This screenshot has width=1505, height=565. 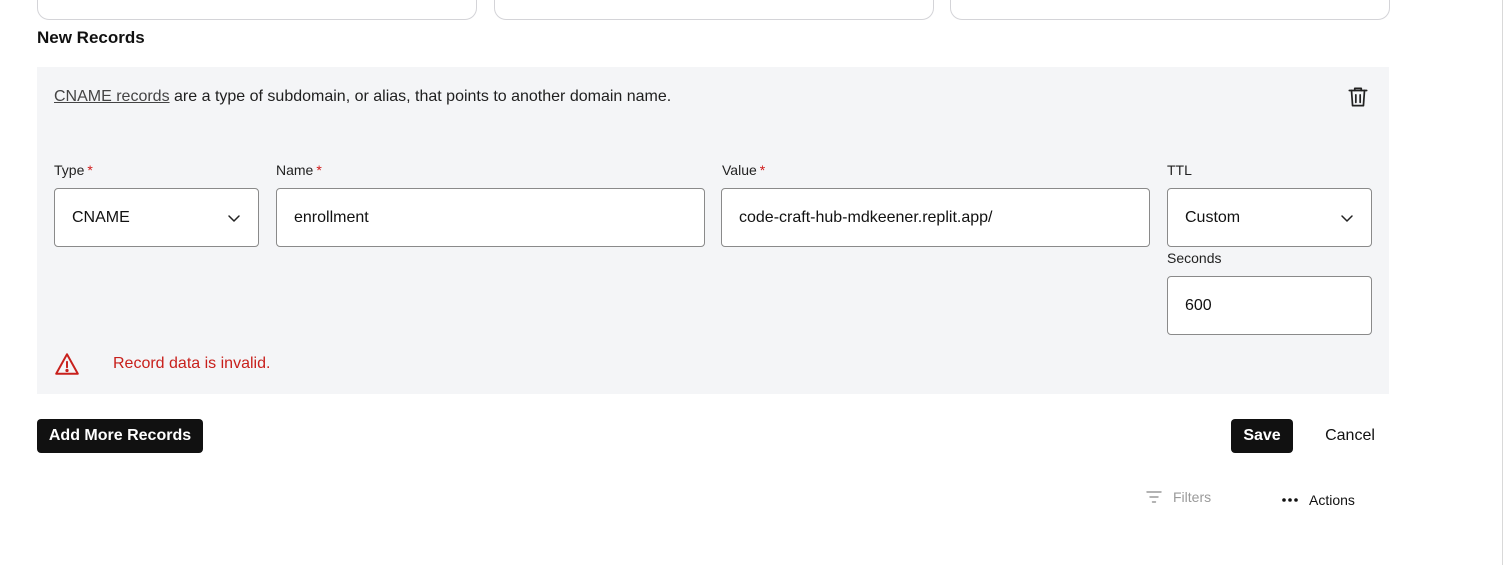 What do you see at coordinates (101, 217) in the screenshot?
I see `type-select-value: CNAME` at bounding box center [101, 217].